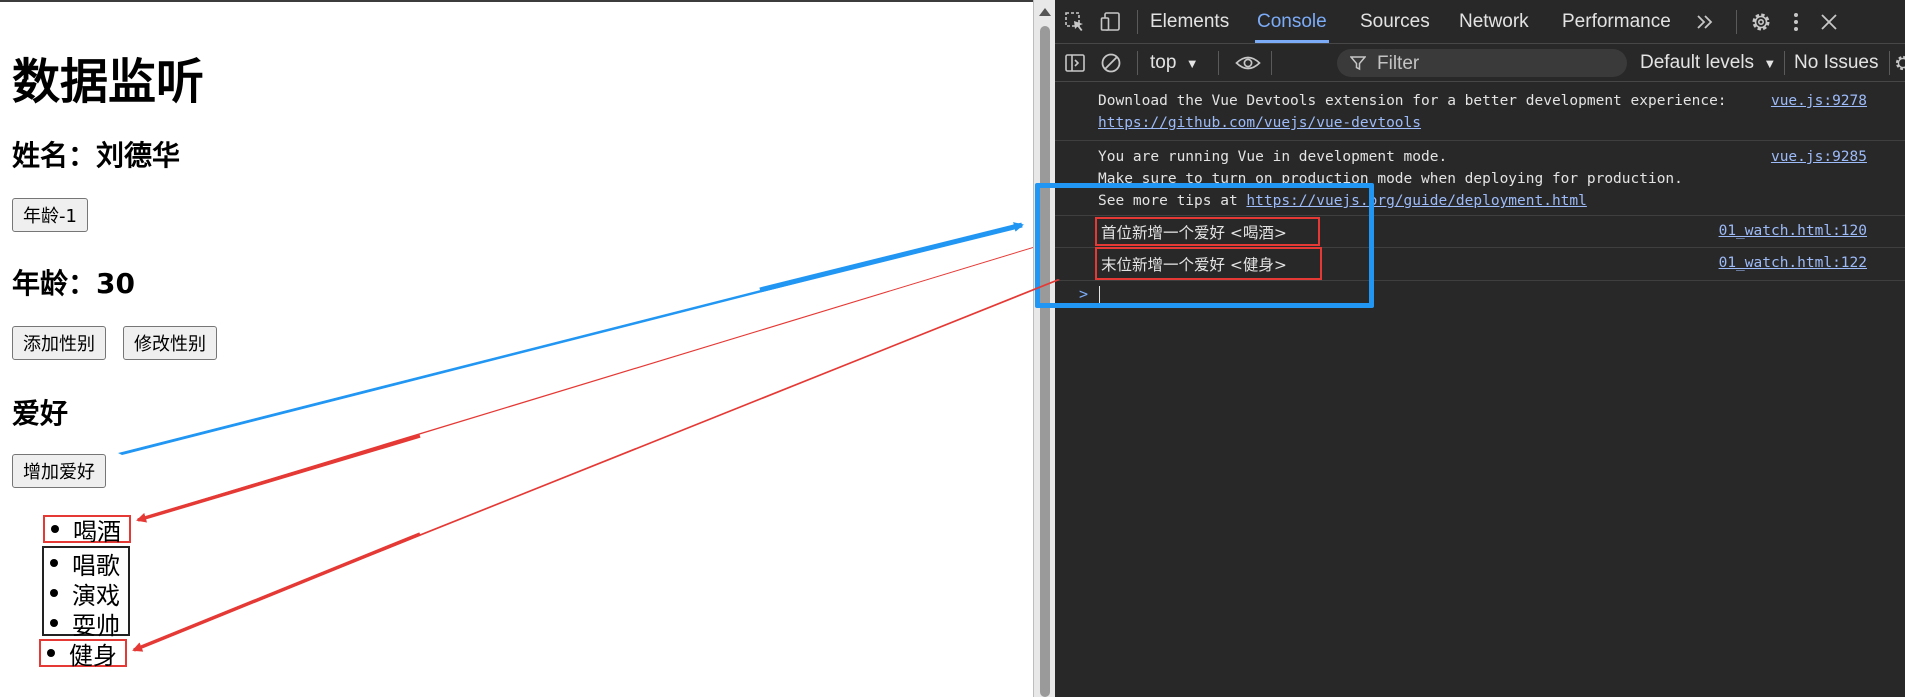 This screenshot has height=697, width=1905. Describe the element at coordinates (1075, 63) in the screenshot. I see `sidebar-toggle-icon` at that location.